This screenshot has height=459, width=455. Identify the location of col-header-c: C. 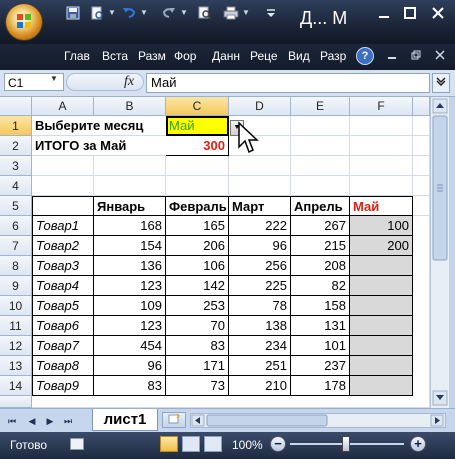
(197, 106).